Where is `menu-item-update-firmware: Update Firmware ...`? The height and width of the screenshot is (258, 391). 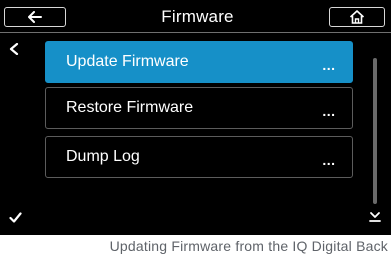
menu-item-update-firmware: Update Firmware ... is located at coordinates (199, 62).